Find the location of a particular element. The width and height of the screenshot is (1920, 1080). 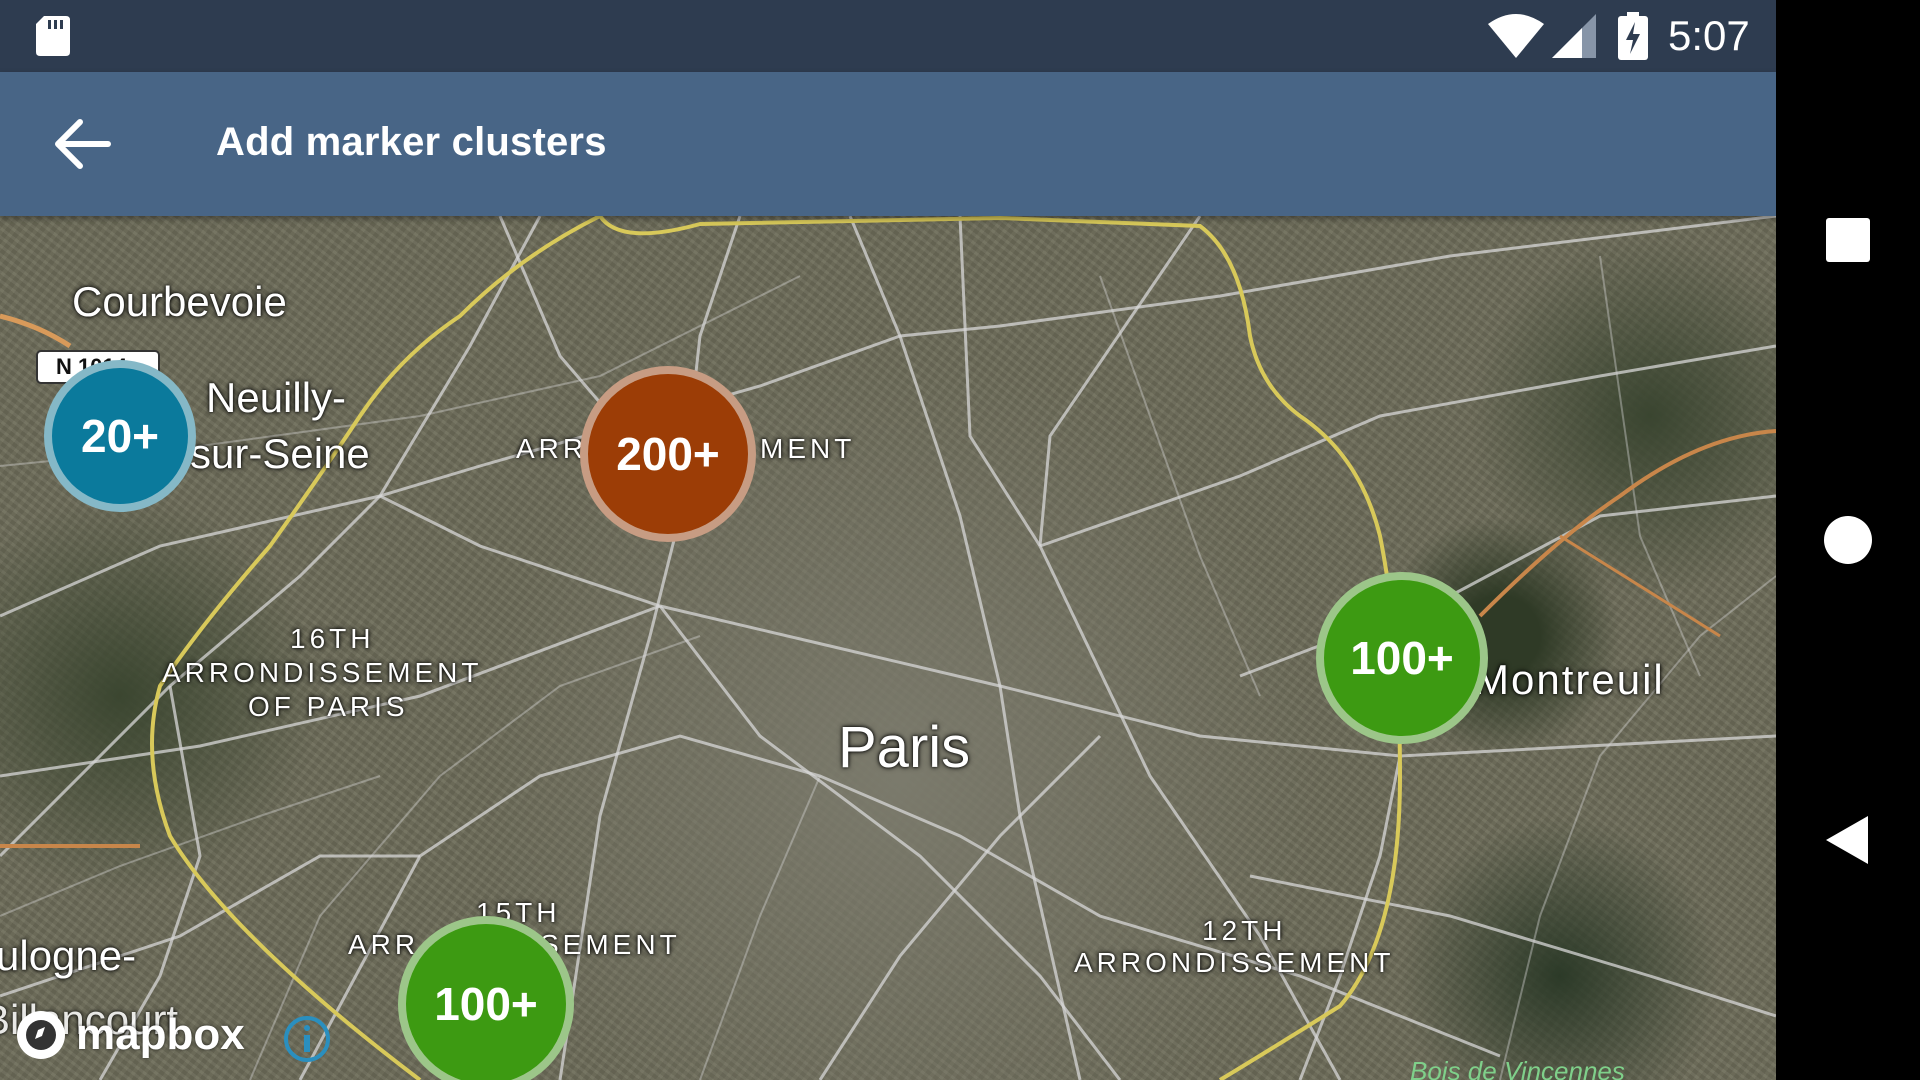

cluster-count: 20+ is located at coordinates (120, 436).